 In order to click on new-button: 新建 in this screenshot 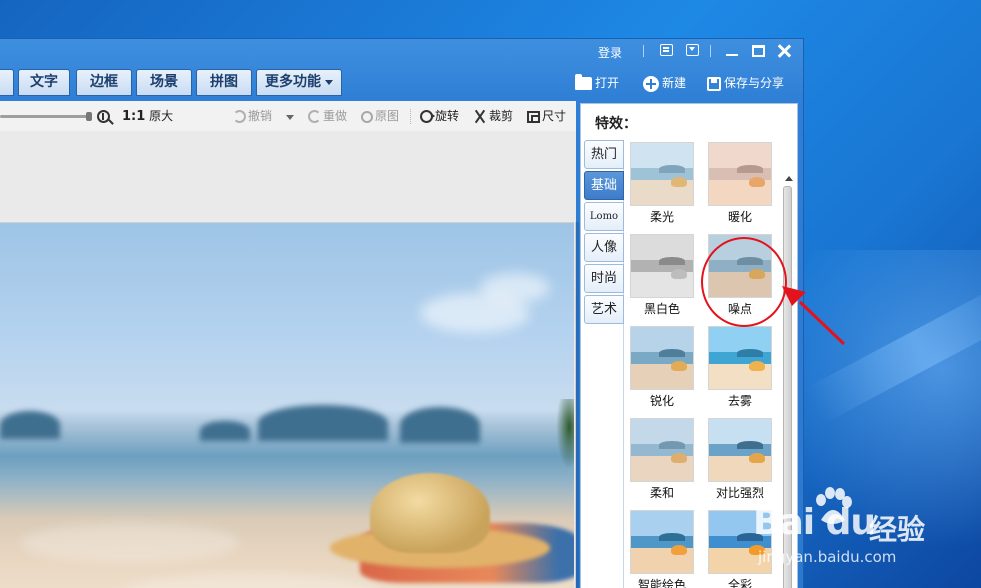, I will do `click(664, 83)`.